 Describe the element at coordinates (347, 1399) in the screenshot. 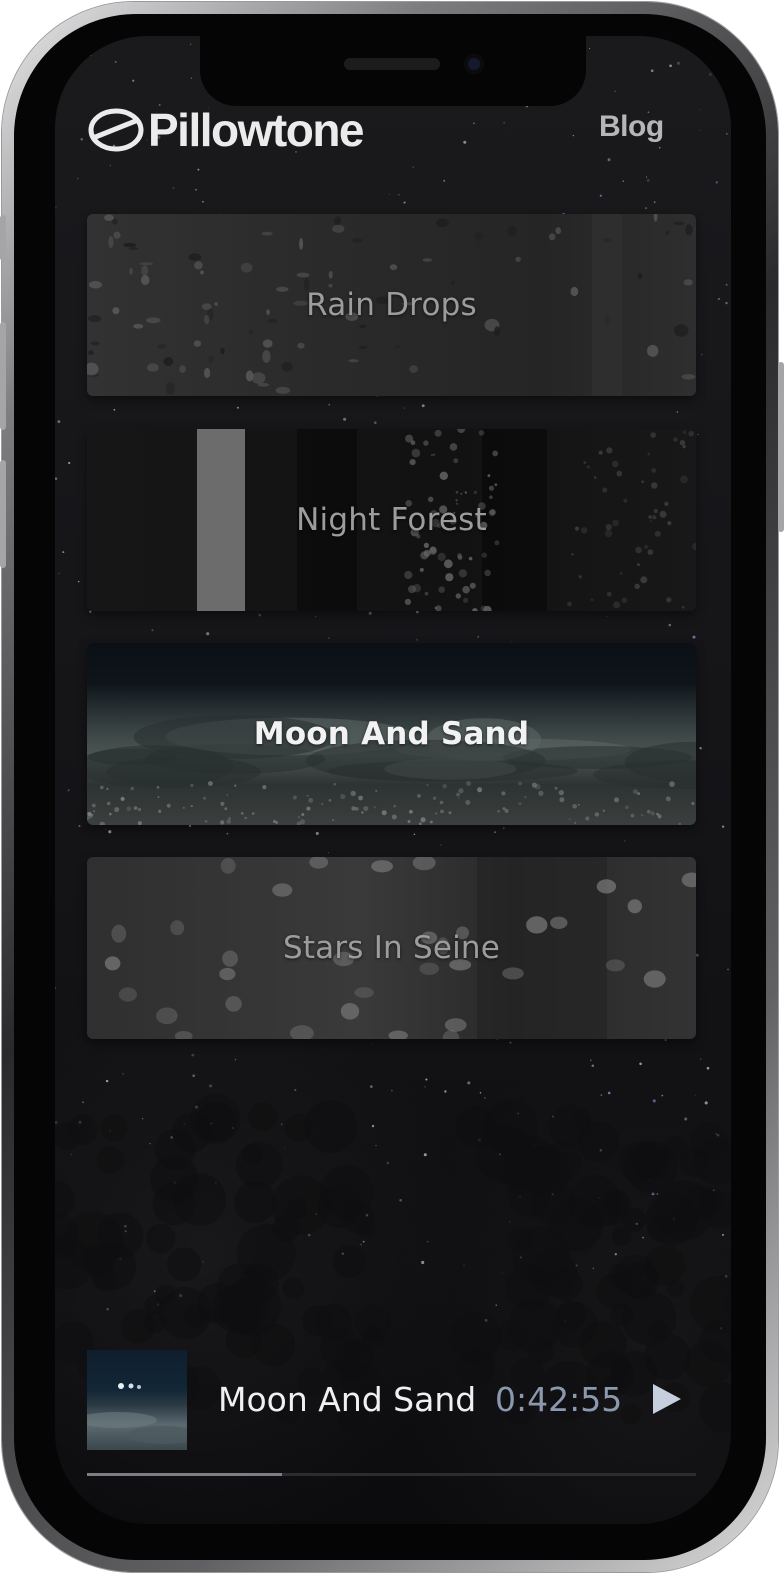

I see `now-playing-title: Moon And Sand` at that location.